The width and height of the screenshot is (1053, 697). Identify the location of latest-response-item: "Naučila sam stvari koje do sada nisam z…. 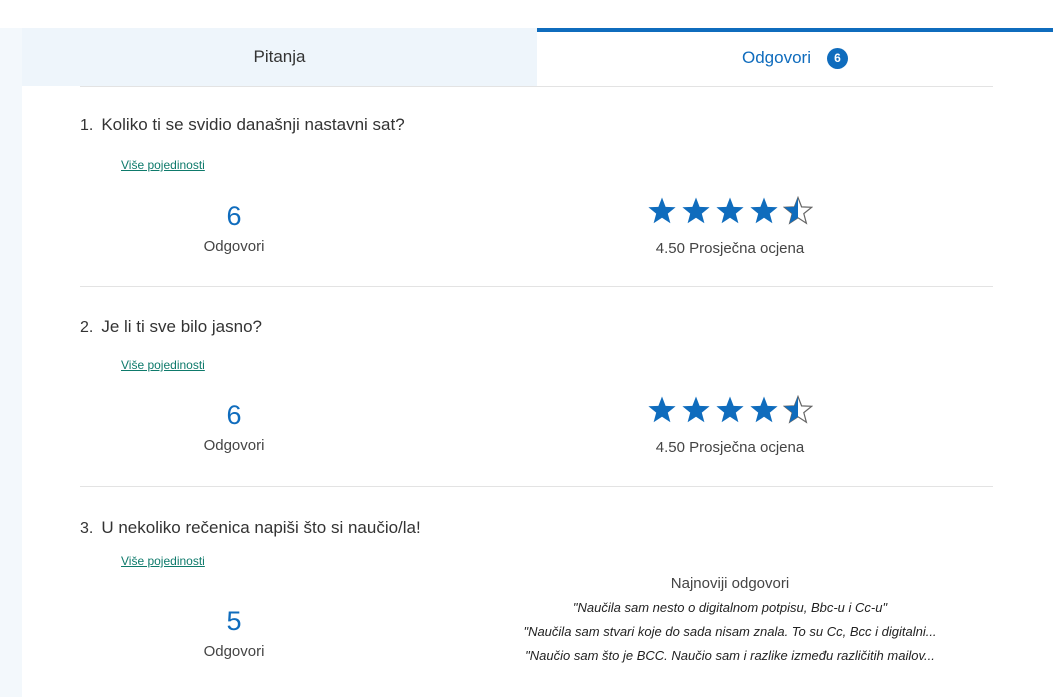
(730, 632).